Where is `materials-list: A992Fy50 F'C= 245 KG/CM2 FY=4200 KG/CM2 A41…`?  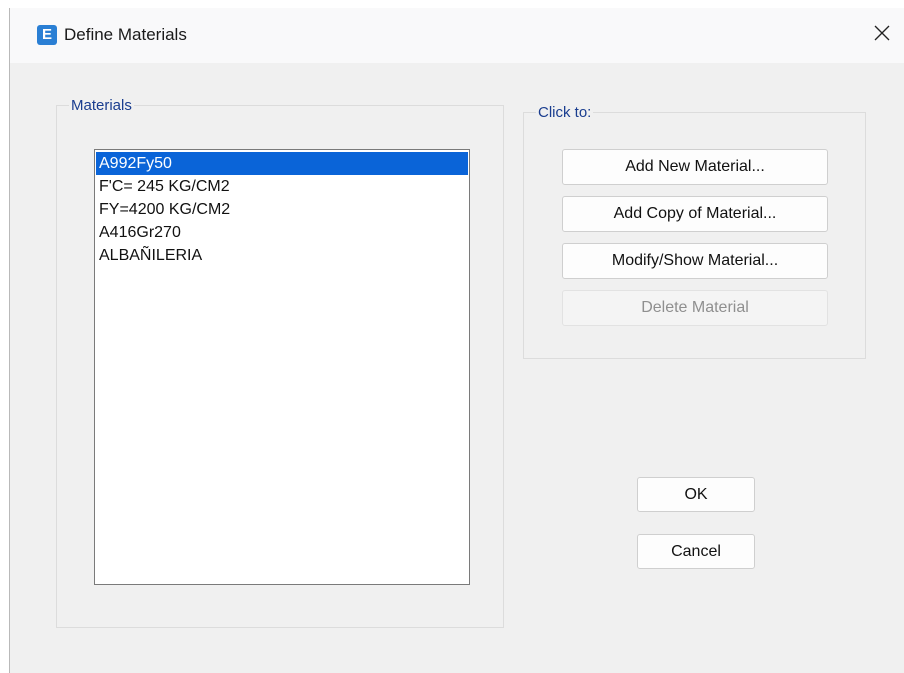 materials-list: A992Fy50 F'C= 245 KG/CM2 FY=4200 KG/CM2 A41… is located at coordinates (282, 209).